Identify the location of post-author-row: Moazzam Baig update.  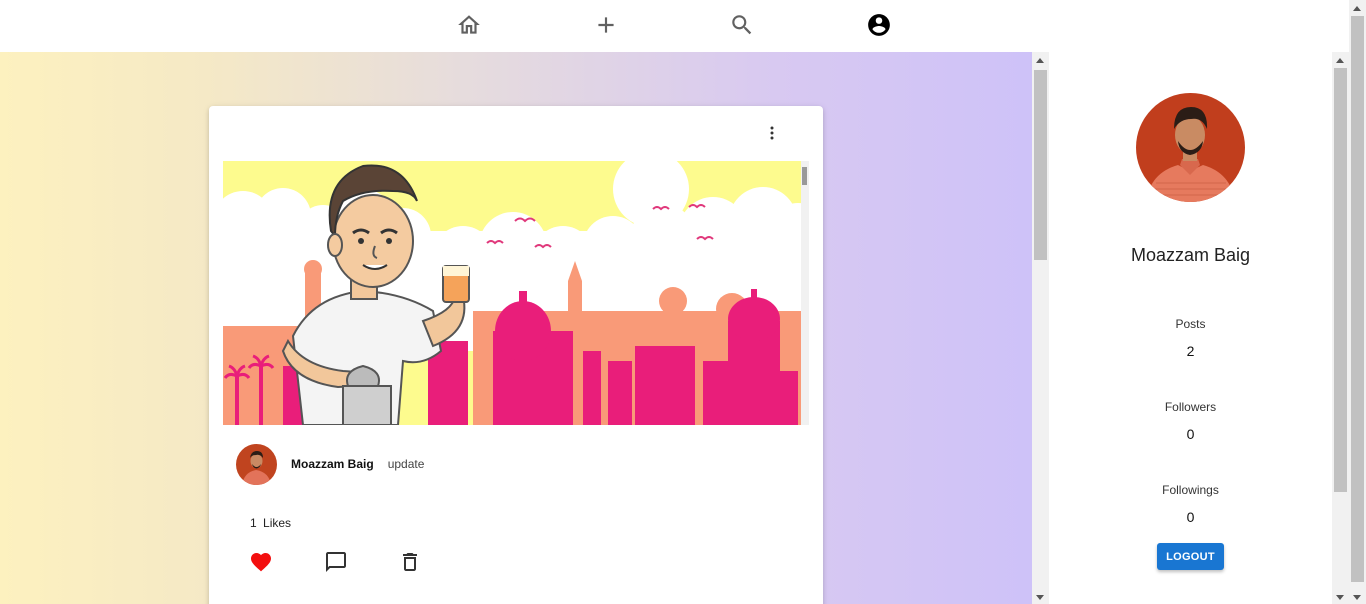
(330, 464).